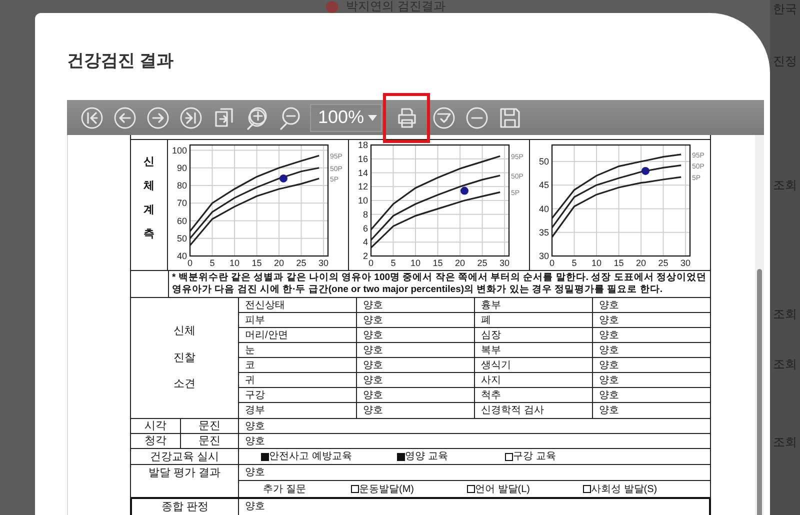 This screenshot has height=515, width=800. I want to click on footnote-text: * 백분위수란 같은 성별과 같은 나이의 영유아 100명 중에서 작은 쪽에서 부터의 순서를 말한다. 성장 도표에서 정상이었던 영유아가 다음 검진 시에 한·두 급간(one or two major percentiles)의 변화가 있는 경우 정밀평가를 필요로 한다., so click(439, 284).